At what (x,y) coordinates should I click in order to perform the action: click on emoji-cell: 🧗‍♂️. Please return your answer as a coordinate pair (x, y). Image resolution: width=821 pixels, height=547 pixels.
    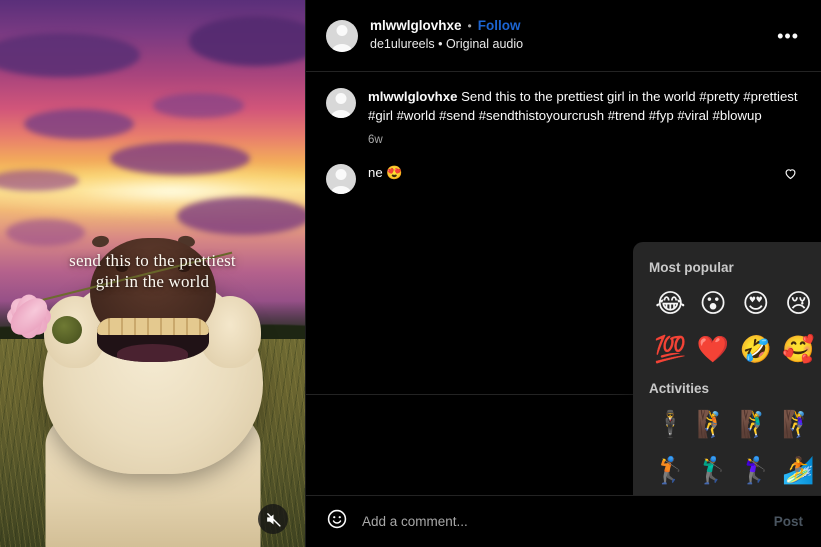
    Looking at the image, I should click on (755, 425).